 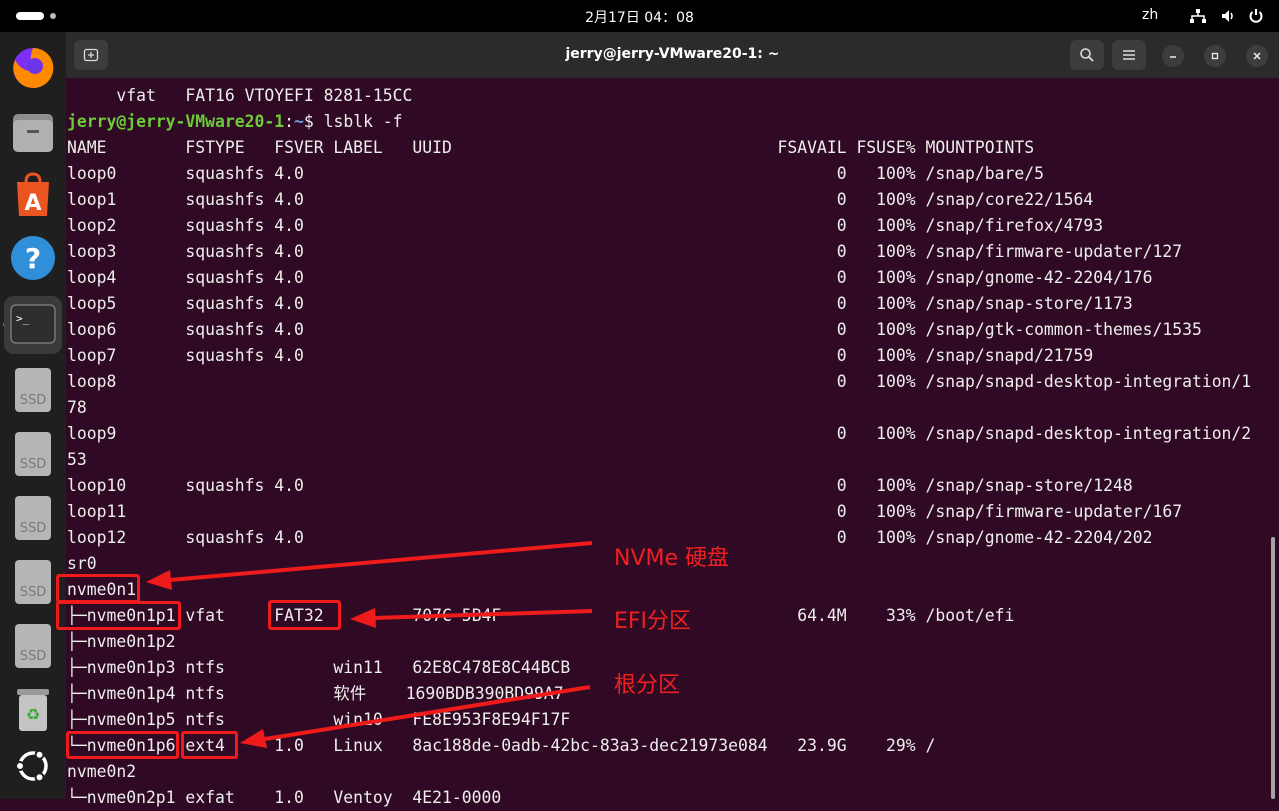 I want to click on trash-icon: ♻, so click(x=33, y=710).